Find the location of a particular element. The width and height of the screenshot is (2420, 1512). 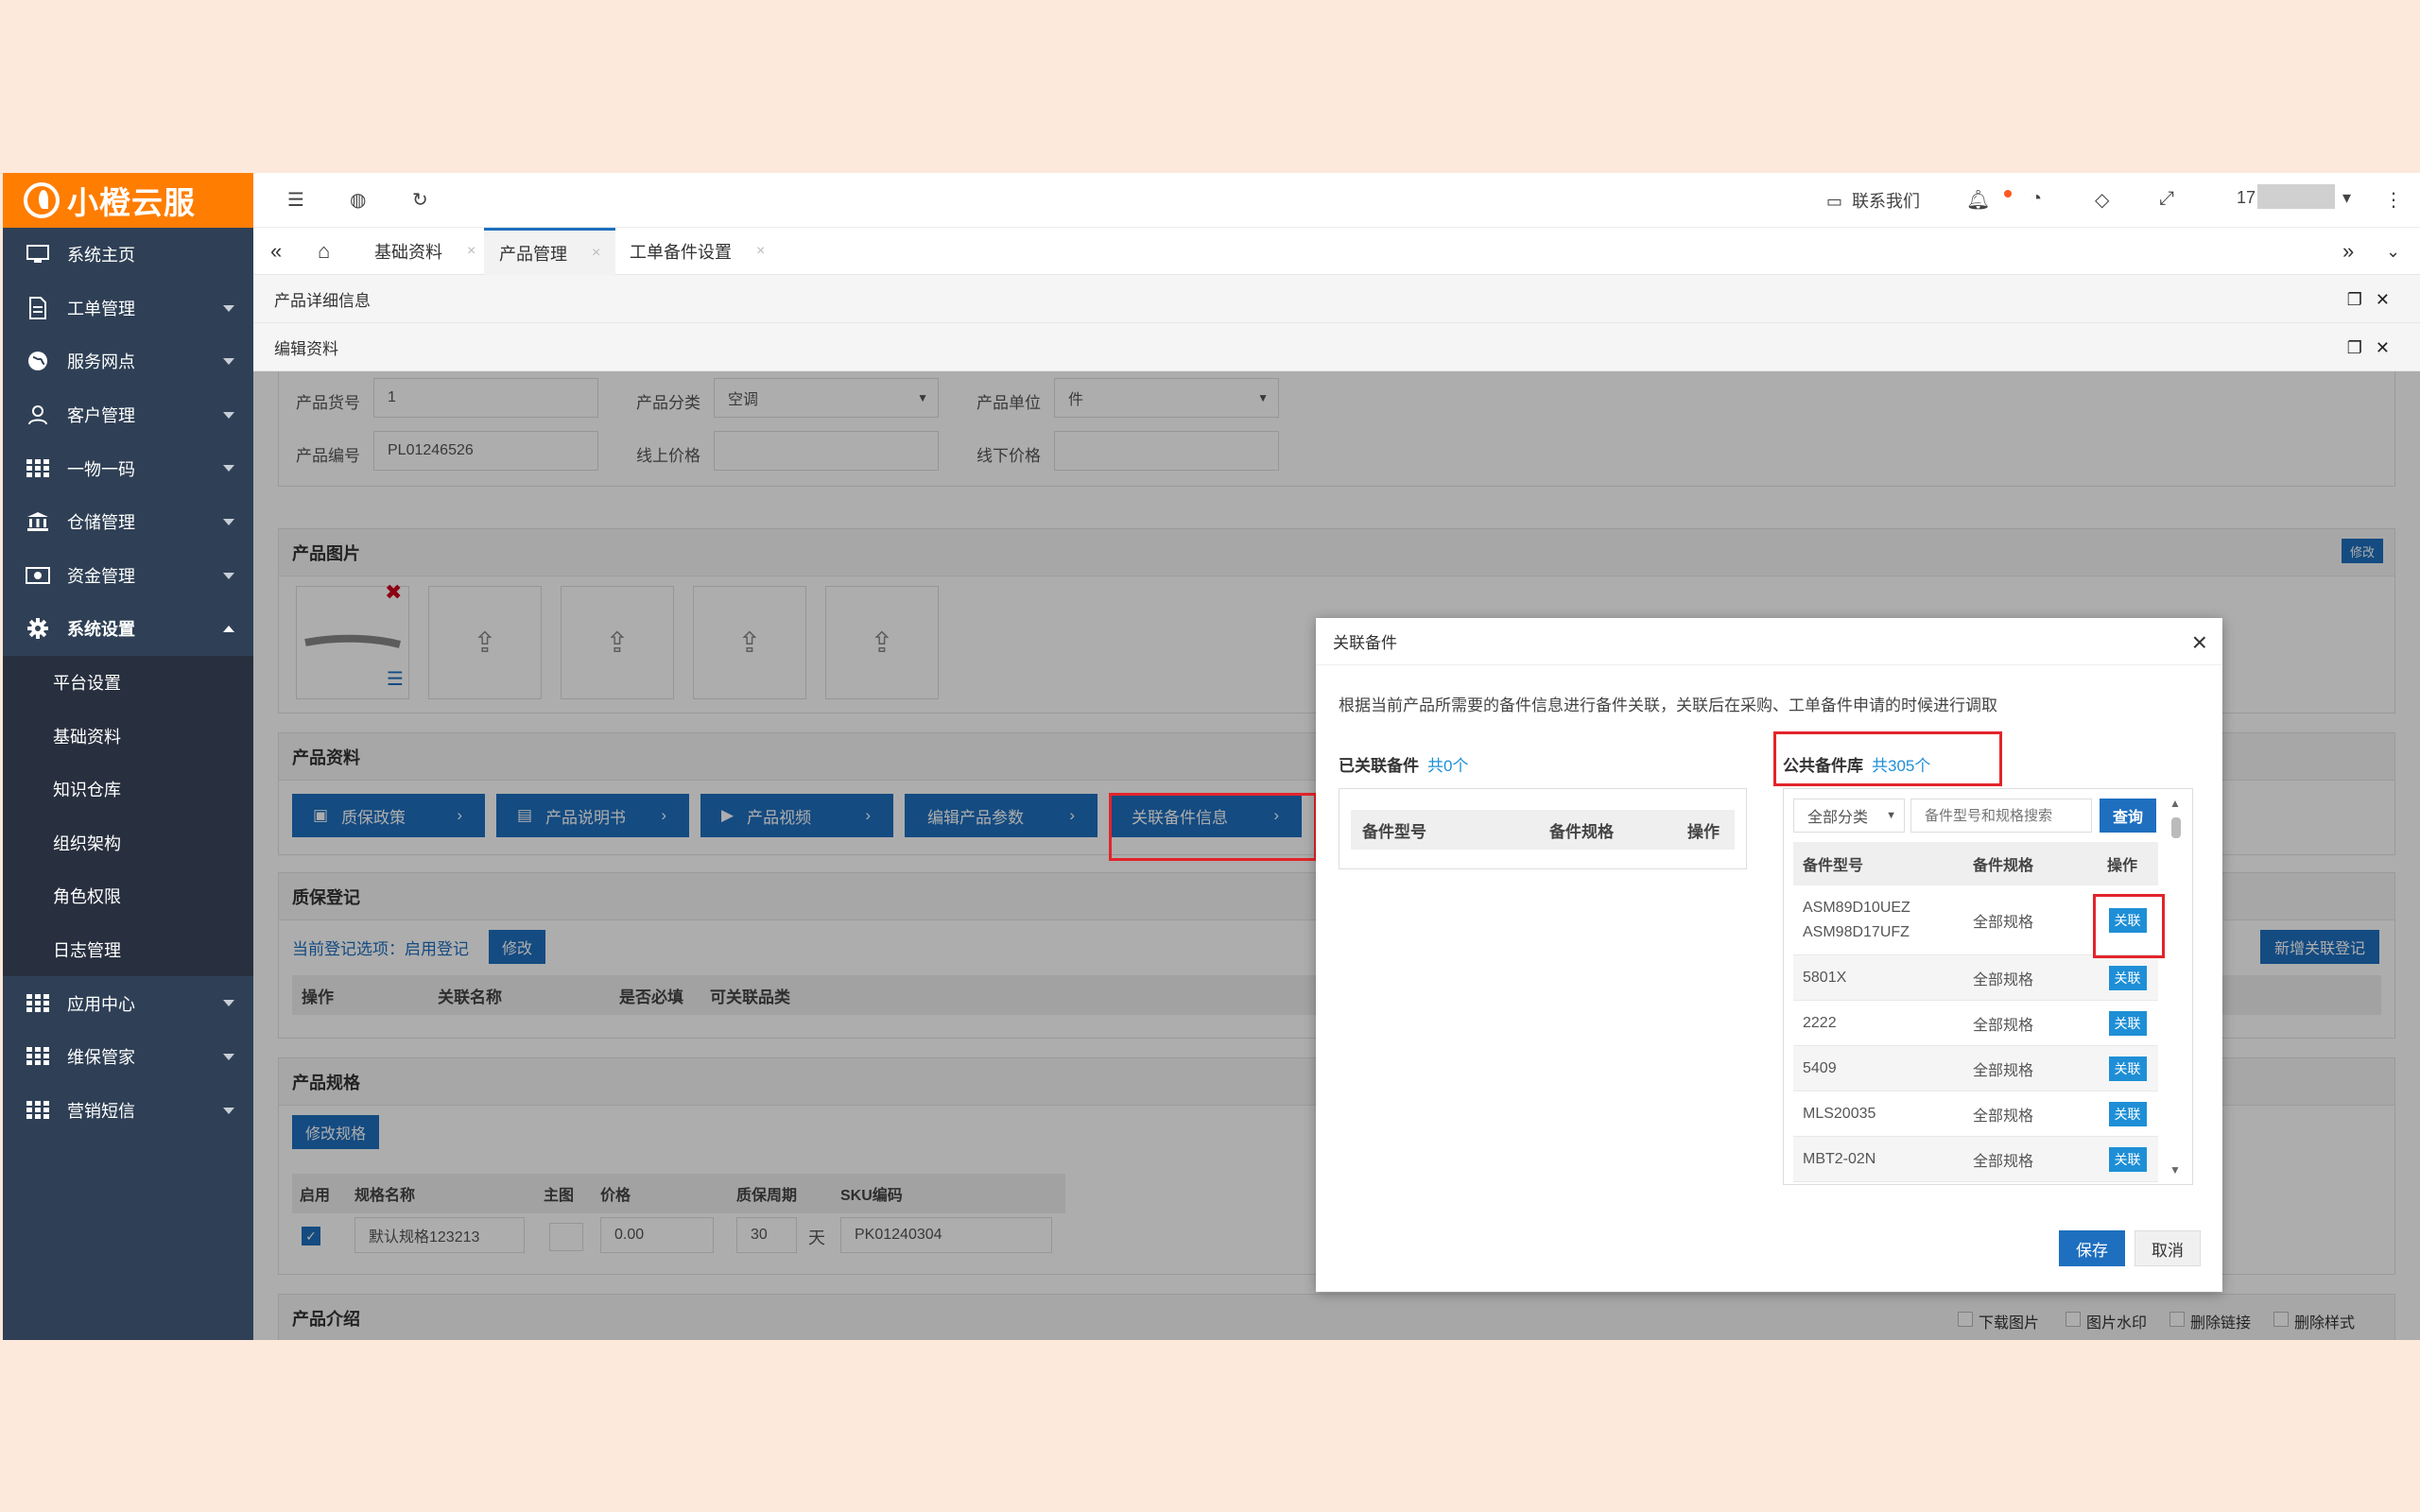

gear-icon is located at coordinates (38, 628).